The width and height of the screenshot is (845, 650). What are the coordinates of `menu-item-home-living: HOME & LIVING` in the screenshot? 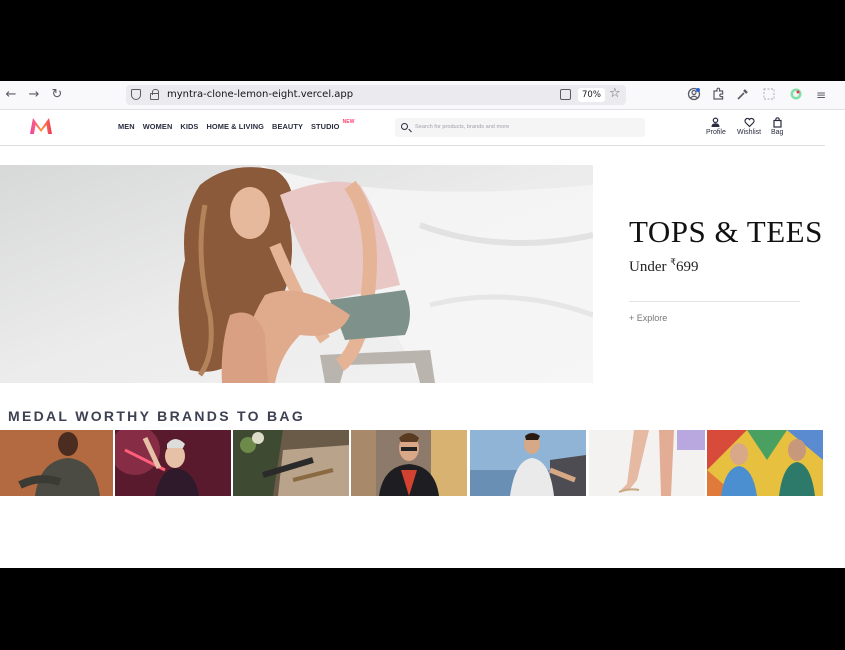 It's located at (235, 126).